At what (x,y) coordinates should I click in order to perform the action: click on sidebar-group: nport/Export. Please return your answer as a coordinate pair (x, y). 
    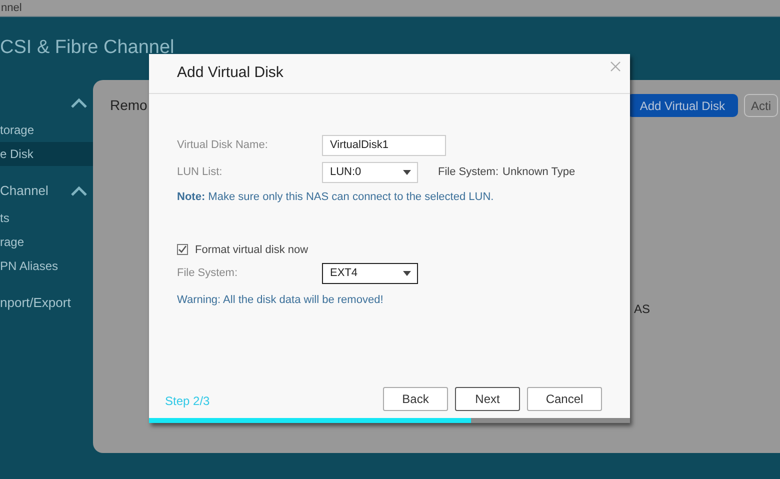
    Looking at the image, I should click on (35, 303).